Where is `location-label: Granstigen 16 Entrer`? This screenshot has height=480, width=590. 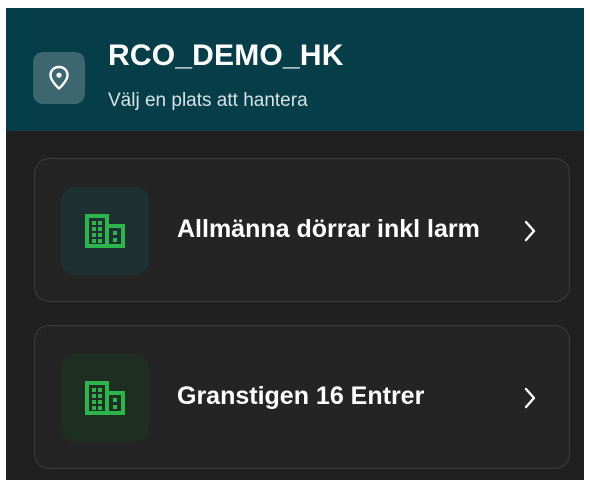 location-label: Granstigen 16 Entrer is located at coordinates (301, 396).